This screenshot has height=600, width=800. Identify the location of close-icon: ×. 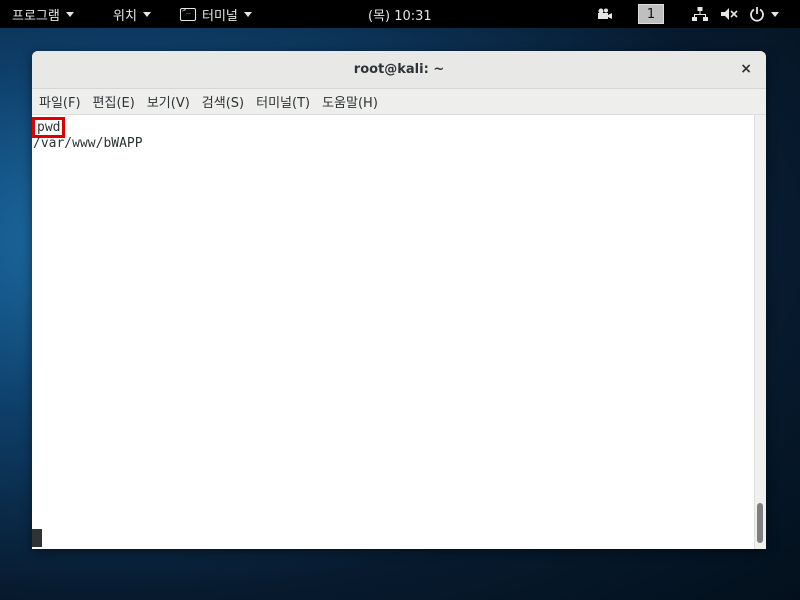
(746, 69).